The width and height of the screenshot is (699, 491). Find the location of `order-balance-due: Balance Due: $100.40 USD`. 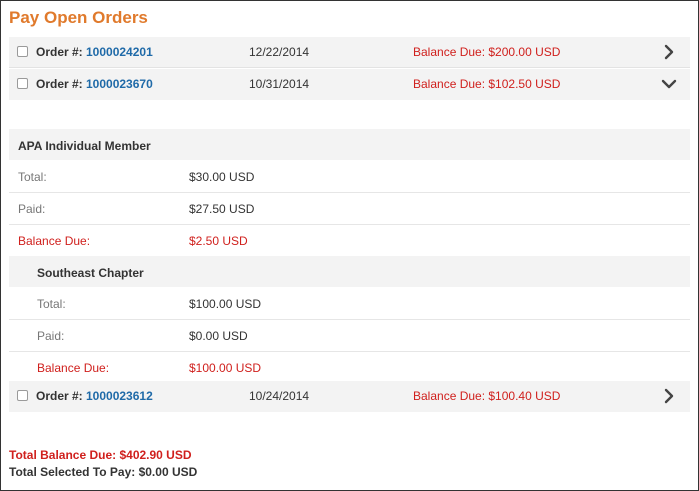

order-balance-due: Balance Due: $100.40 USD is located at coordinates (487, 396).